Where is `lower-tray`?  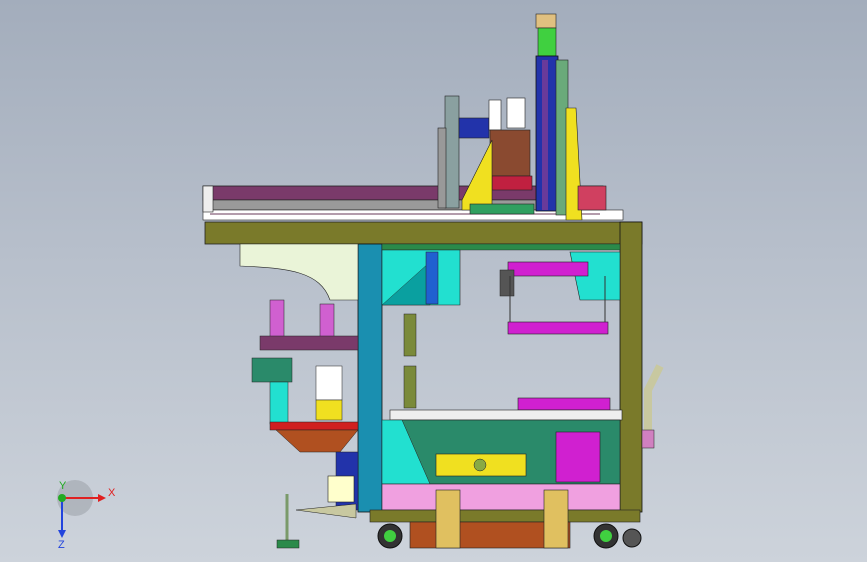
lower-tray is located at coordinates (564, 404).